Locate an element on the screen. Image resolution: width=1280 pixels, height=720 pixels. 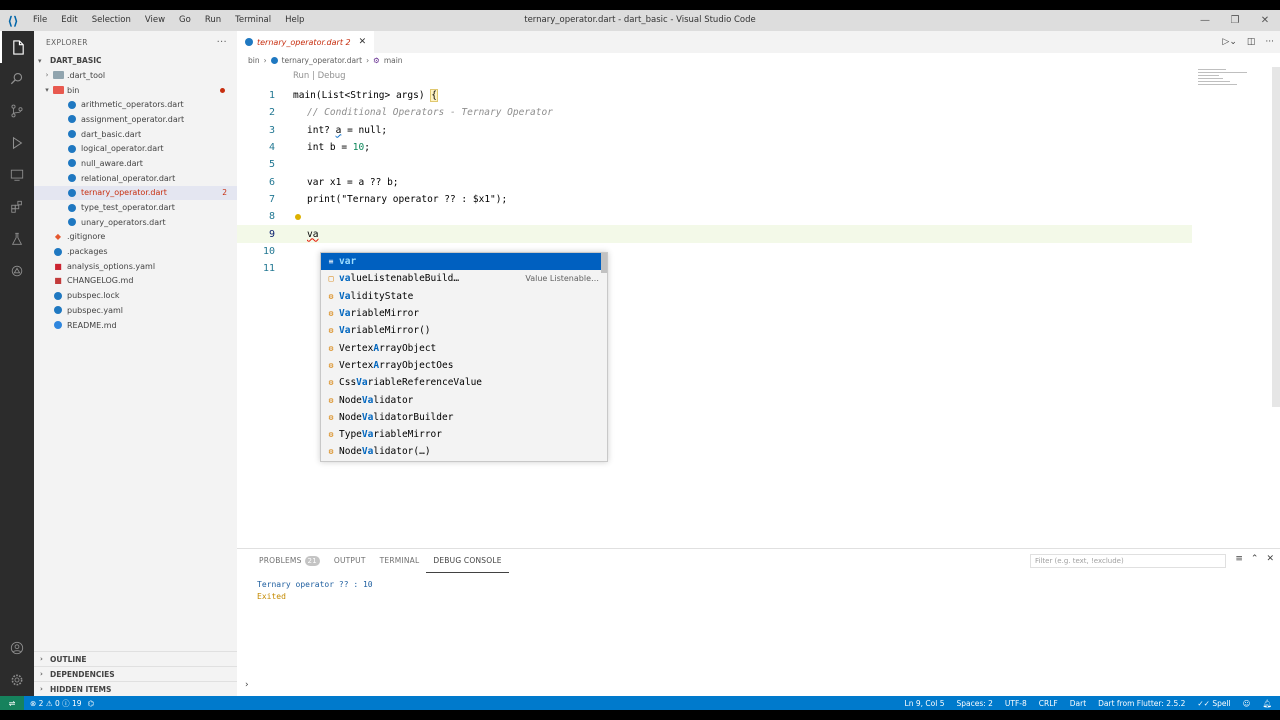
hidden-items-section: › HIDDEN ITEMS is located at coordinates (135, 688).